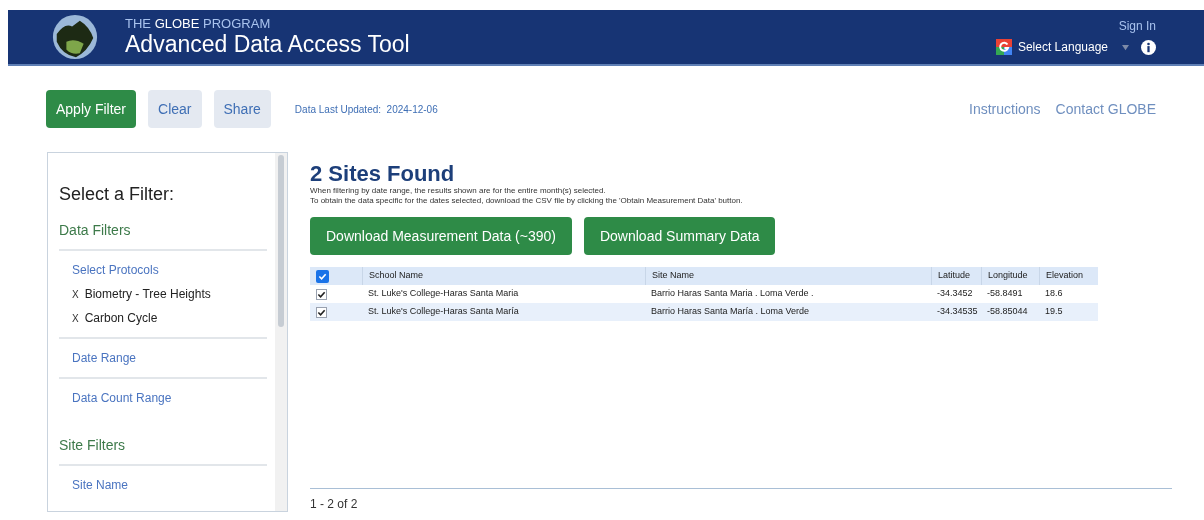 This screenshot has height=520, width=1204. Describe the element at coordinates (163, 450) in the screenshot. I see `filter-section-heading: Site Filters` at that location.